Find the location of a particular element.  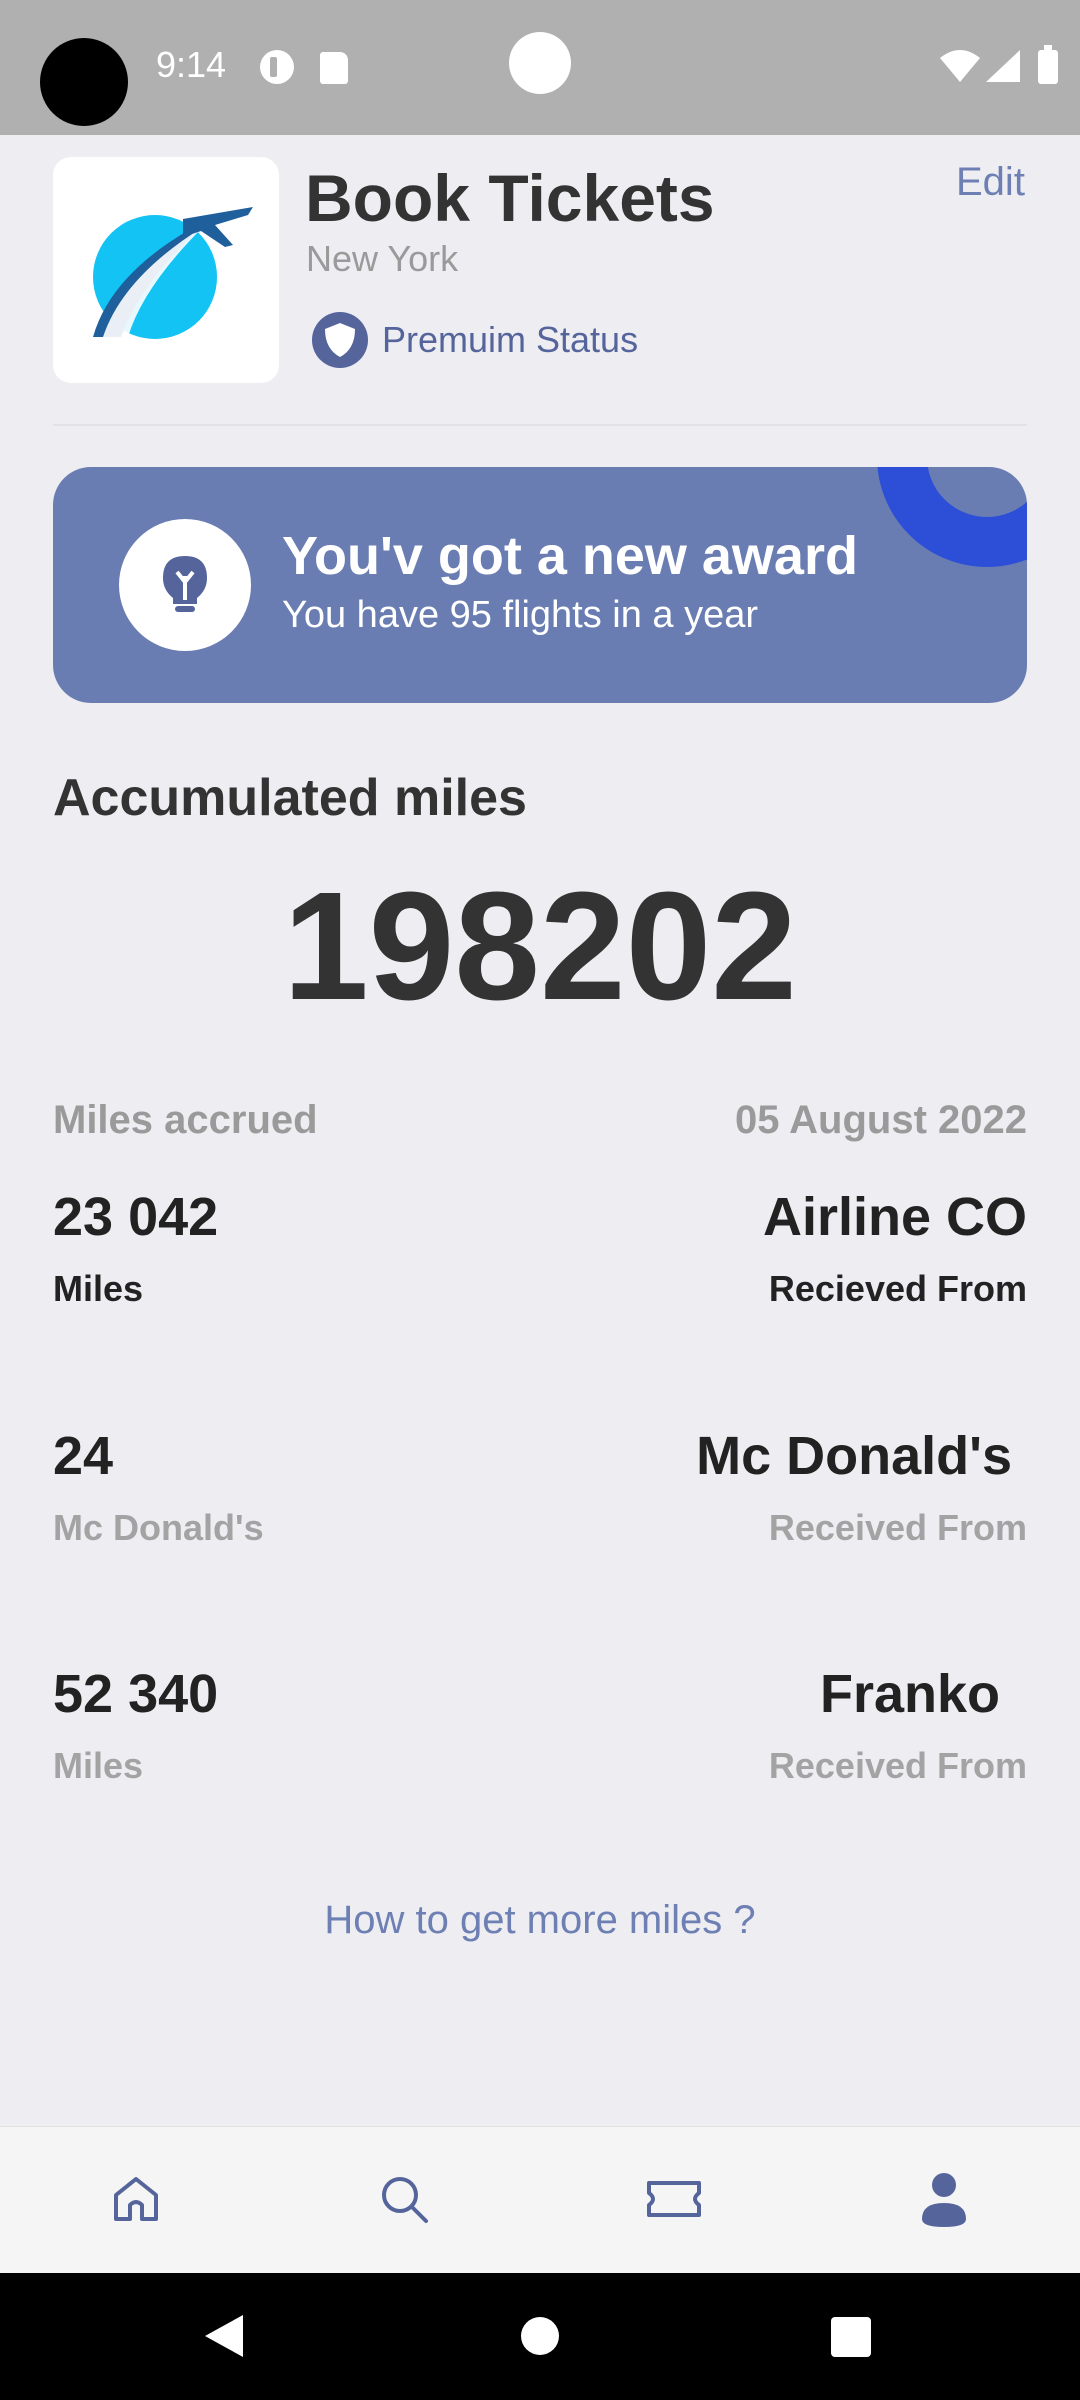

more-miles-link: How to get more miles ? is located at coordinates (540, 1920).